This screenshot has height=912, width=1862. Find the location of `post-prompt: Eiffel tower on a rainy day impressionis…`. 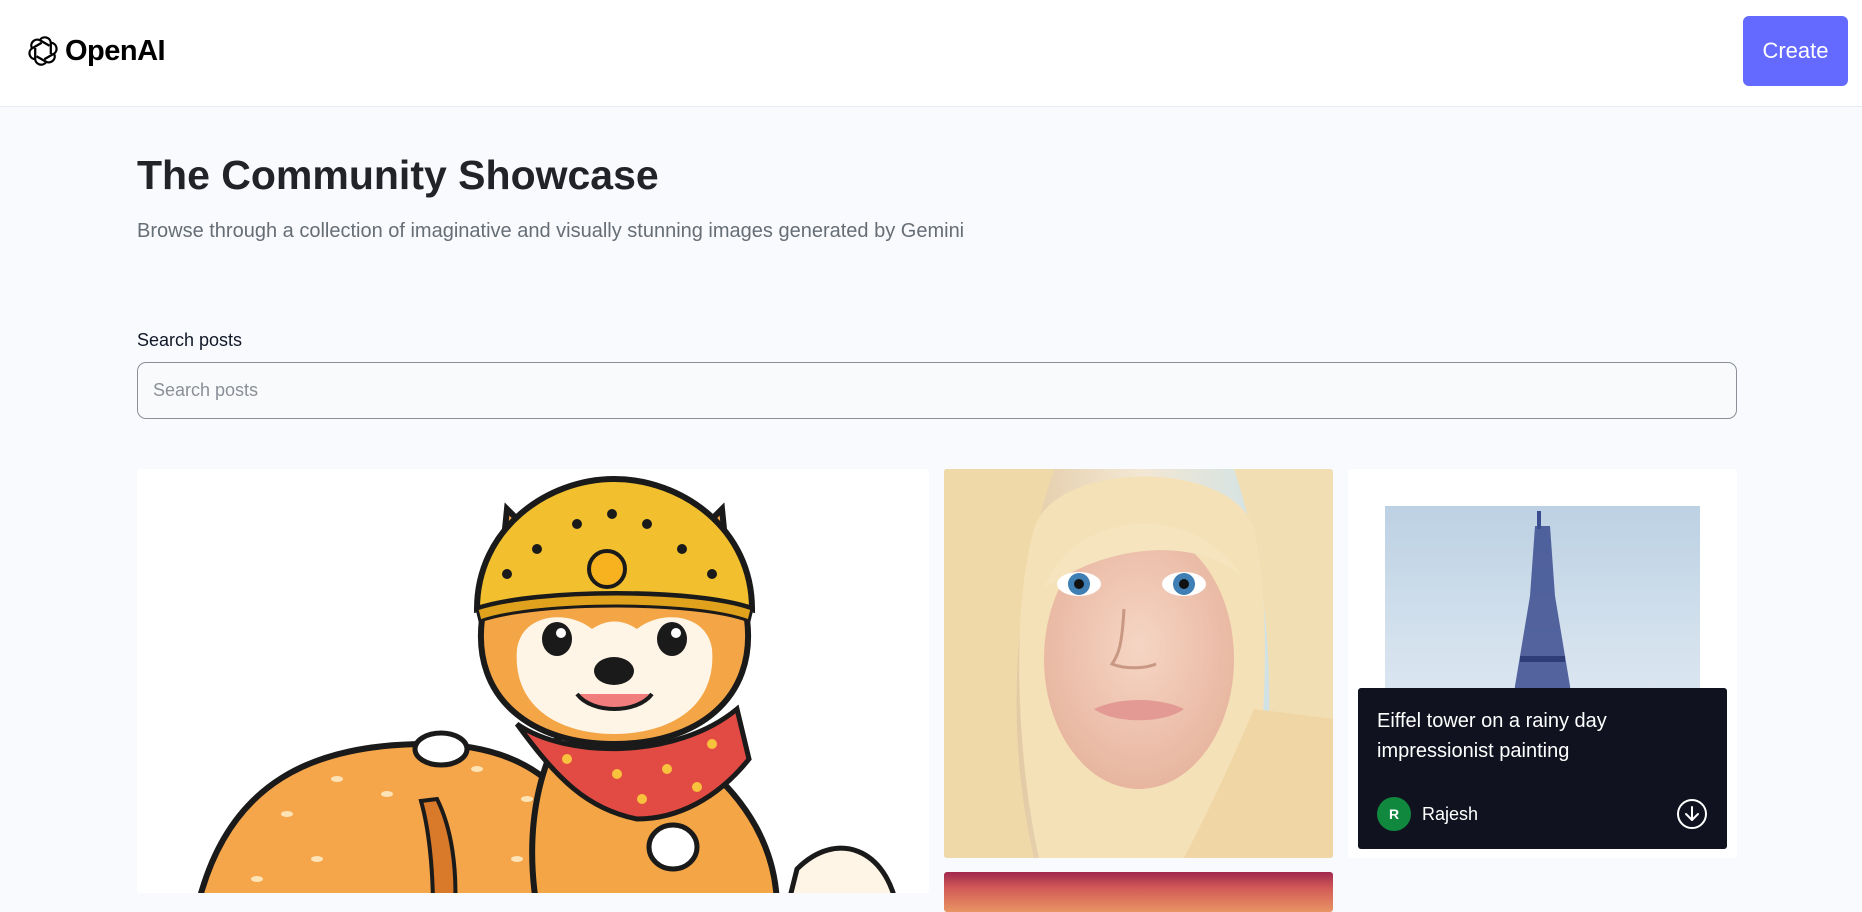

post-prompt: Eiffel tower on a rainy day impressionis… is located at coordinates (1492, 736).